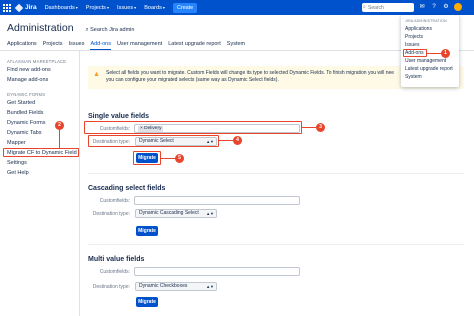 This screenshot has width=474, height=316. What do you see at coordinates (40, 28) in the screenshot?
I see `page-title: Administration` at bounding box center [40, 28].